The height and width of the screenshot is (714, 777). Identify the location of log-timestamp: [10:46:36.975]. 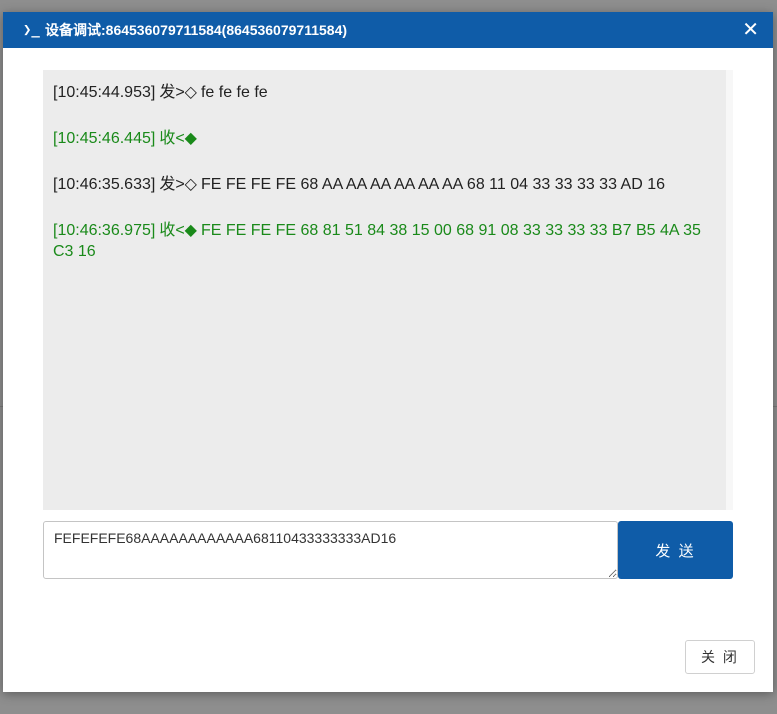
(104, 230).